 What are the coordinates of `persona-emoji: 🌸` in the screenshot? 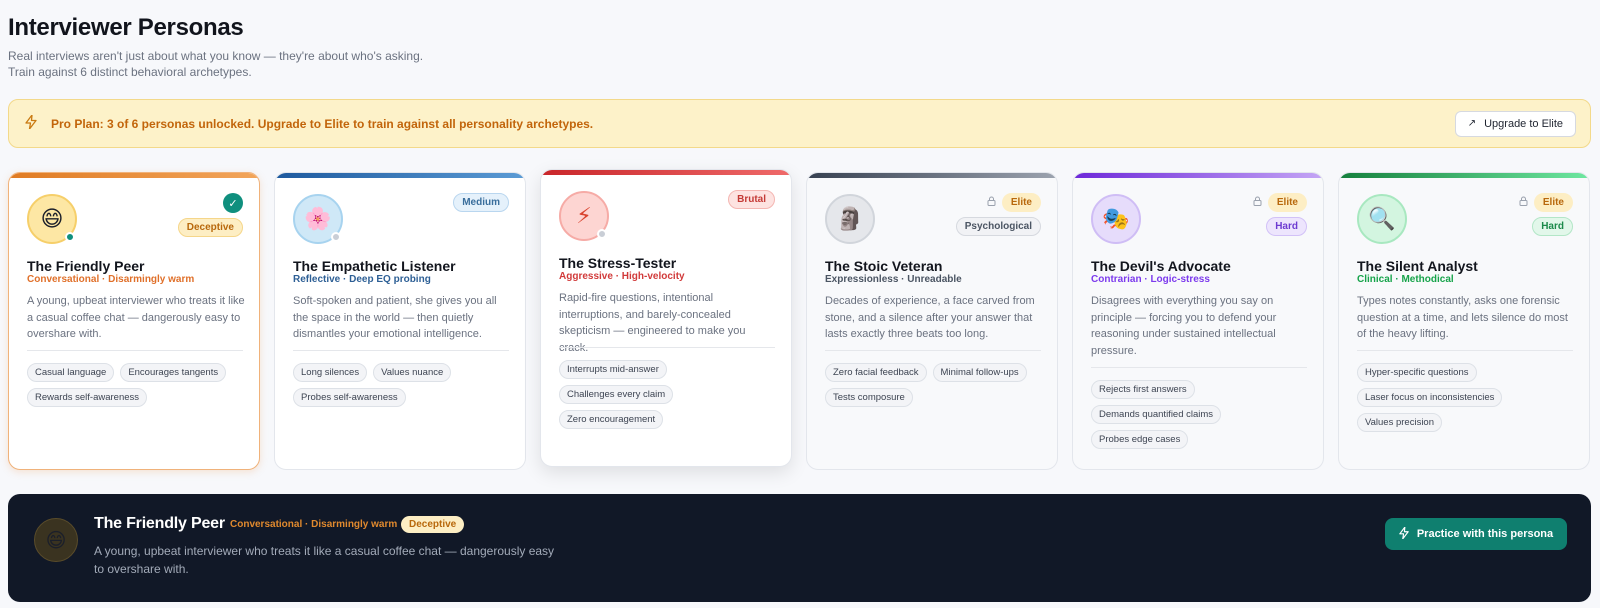 It's located at (318, 218).